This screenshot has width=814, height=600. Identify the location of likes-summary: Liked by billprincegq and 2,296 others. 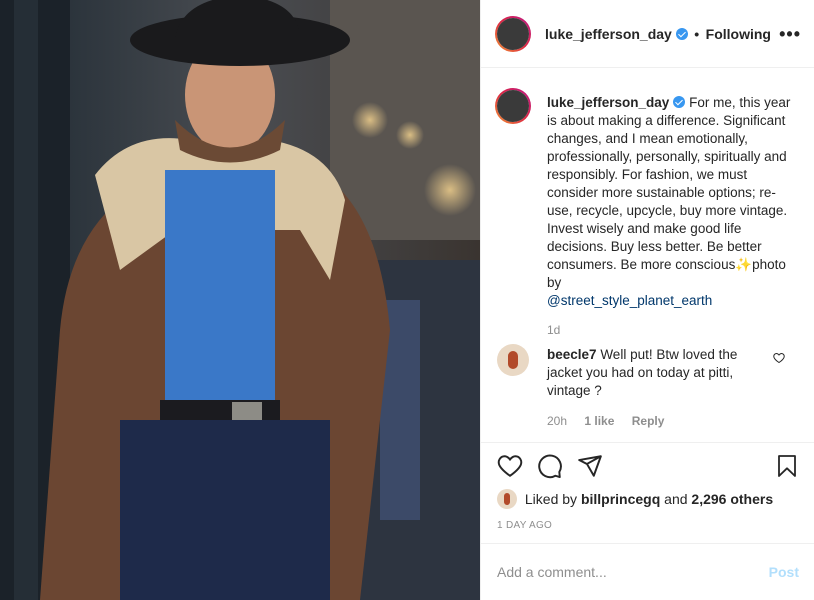
(652, 500).